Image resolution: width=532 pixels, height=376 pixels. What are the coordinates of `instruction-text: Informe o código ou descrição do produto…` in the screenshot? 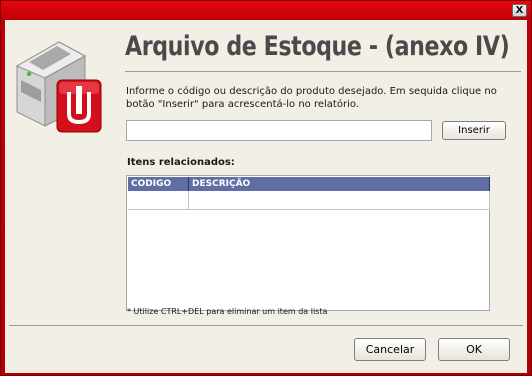 It's located at (311, 98).